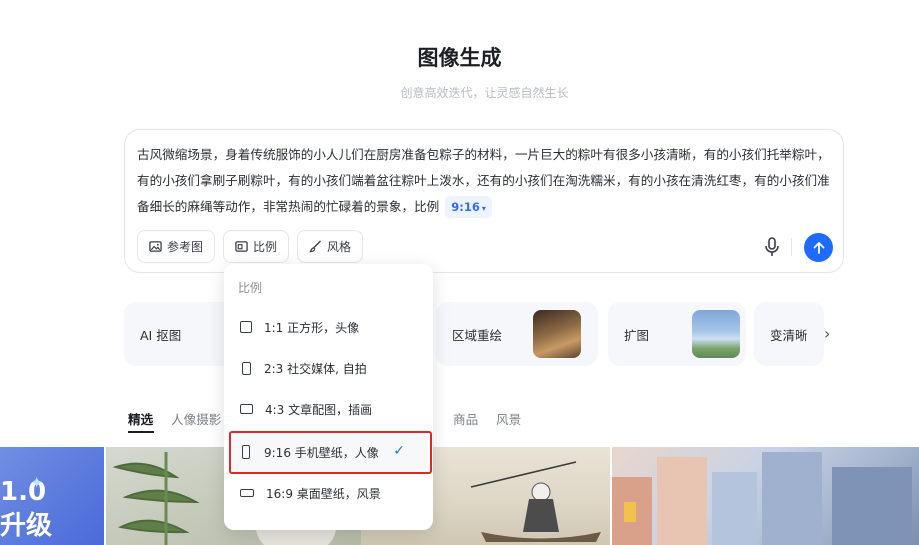  What do you see at coordinates (241, 246) in the screenshot?
I see `ratio-icon` at bounding box center [241, 246].